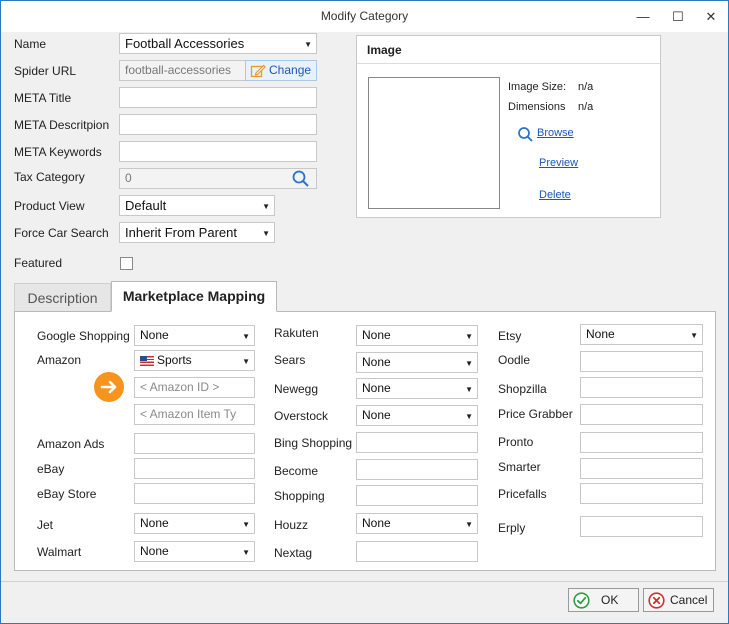  Describe the element at coordinates (178, 70) in the screenshot. I see `spider-url-value: football-accessories` at that location.